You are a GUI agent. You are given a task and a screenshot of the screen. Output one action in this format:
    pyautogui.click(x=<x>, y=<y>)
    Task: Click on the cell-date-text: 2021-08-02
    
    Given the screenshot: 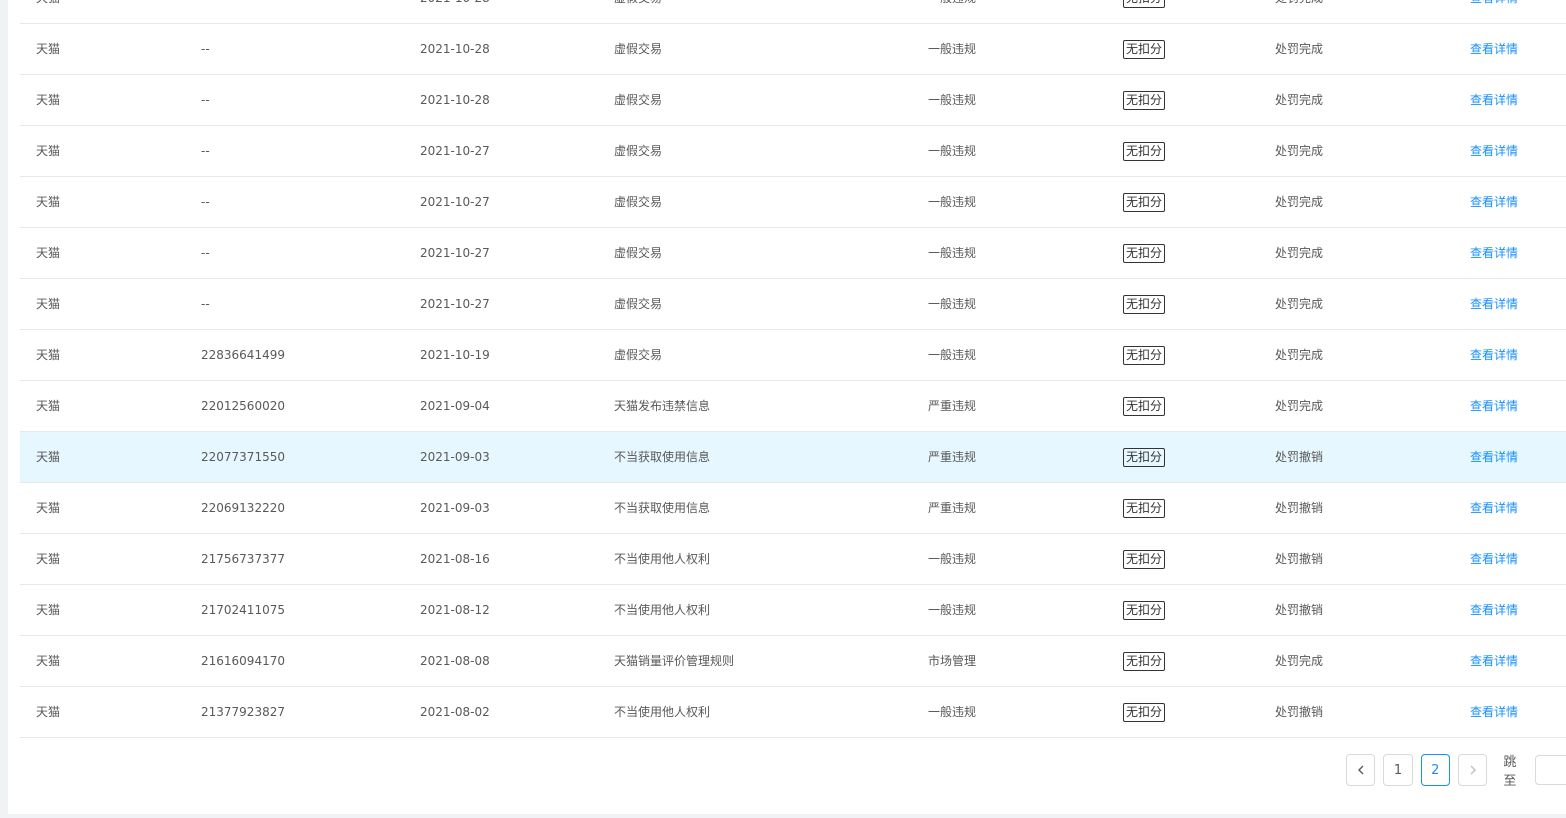 What is the action you would take?
    pyautogui.click(x=455, y=712)
    